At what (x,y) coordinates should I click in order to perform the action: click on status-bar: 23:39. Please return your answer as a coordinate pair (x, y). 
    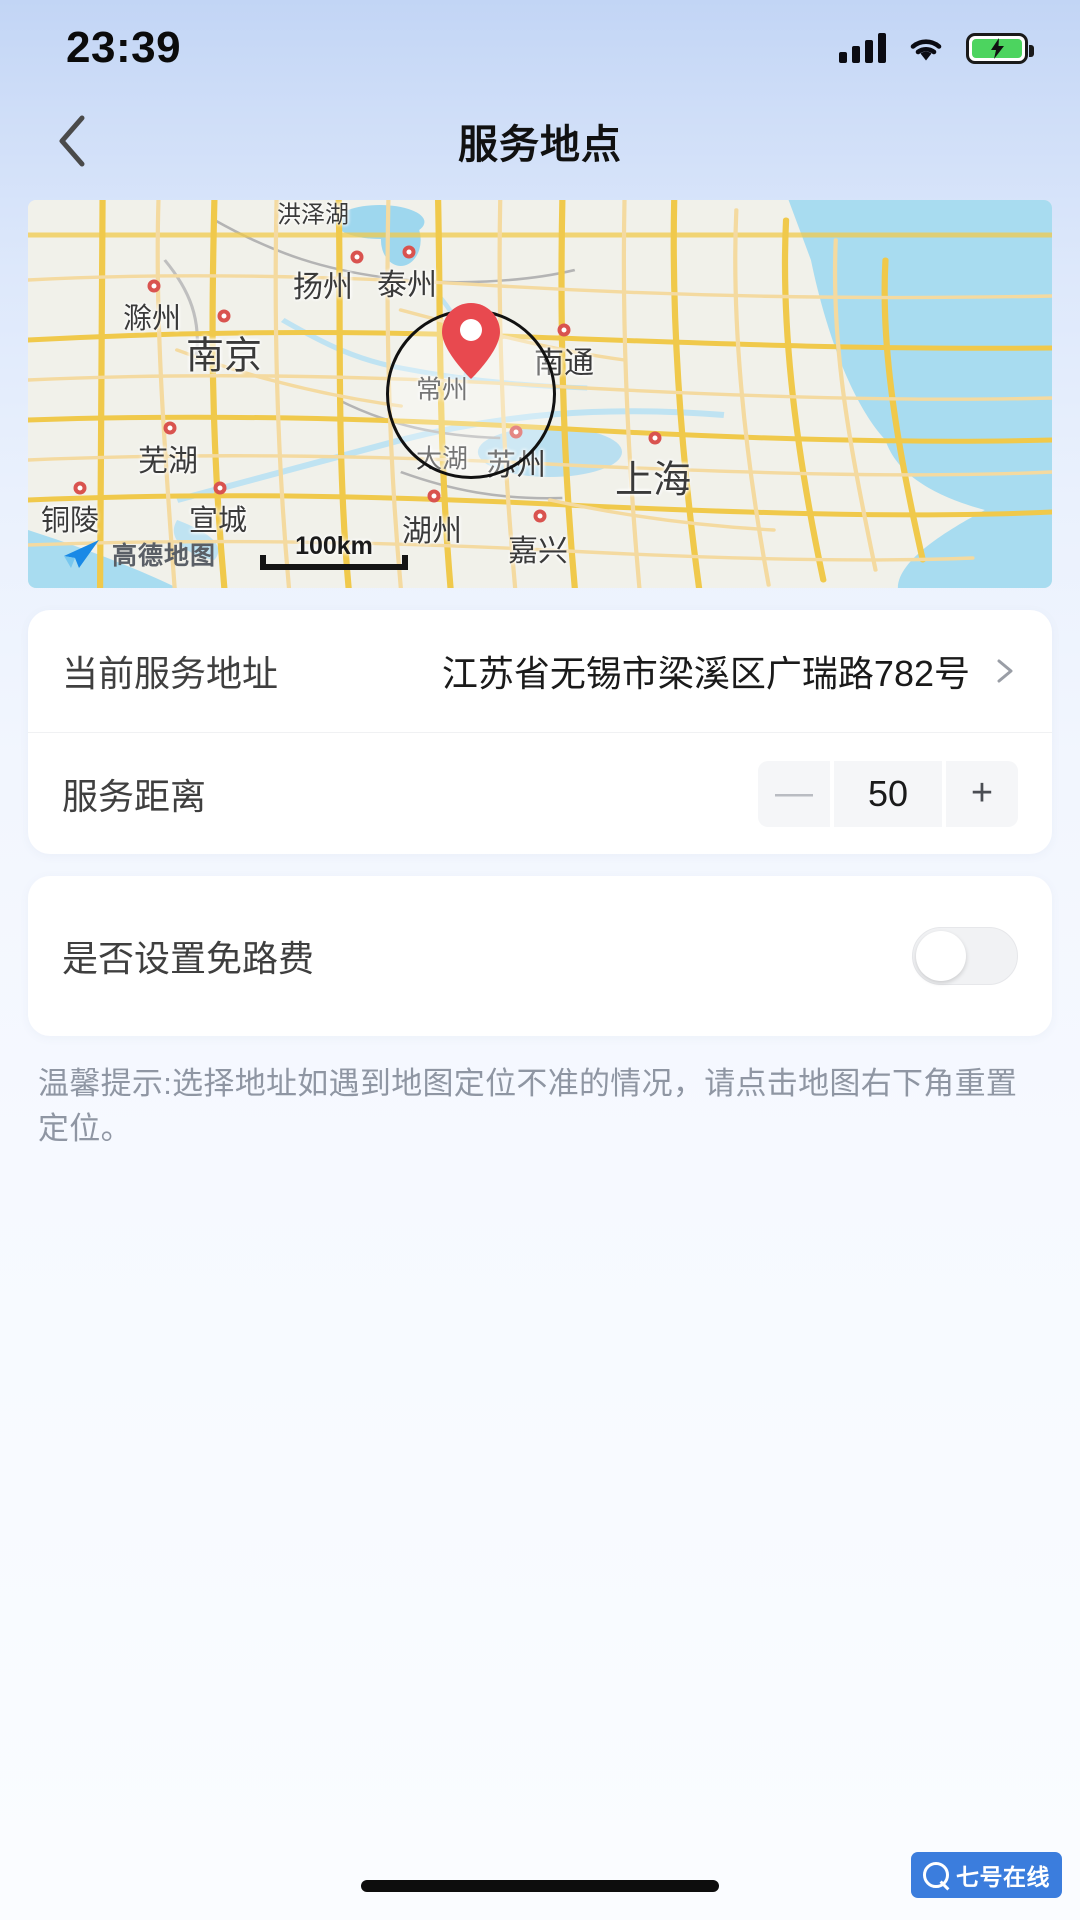
    Looking at the image, I should click on (540, 48).